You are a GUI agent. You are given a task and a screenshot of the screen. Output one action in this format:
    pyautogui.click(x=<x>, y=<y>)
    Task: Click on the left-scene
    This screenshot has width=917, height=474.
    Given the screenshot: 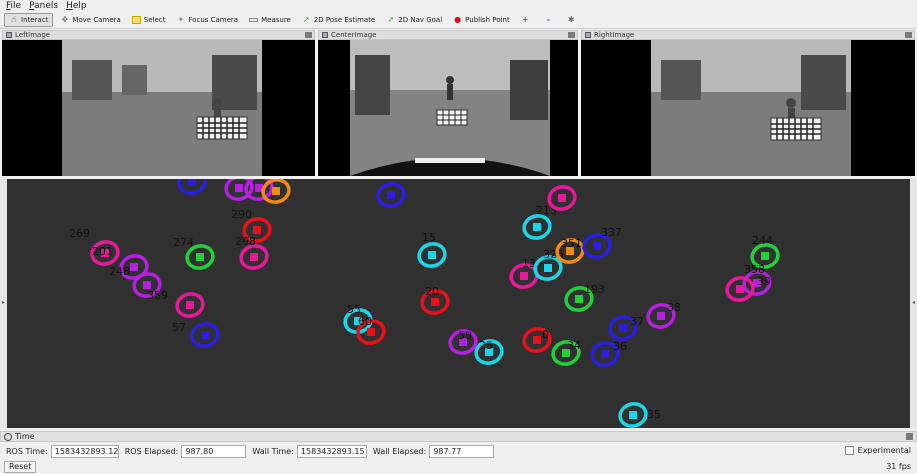 What is the action you would take?
    pyautogui.click(x=162, y=108)
    